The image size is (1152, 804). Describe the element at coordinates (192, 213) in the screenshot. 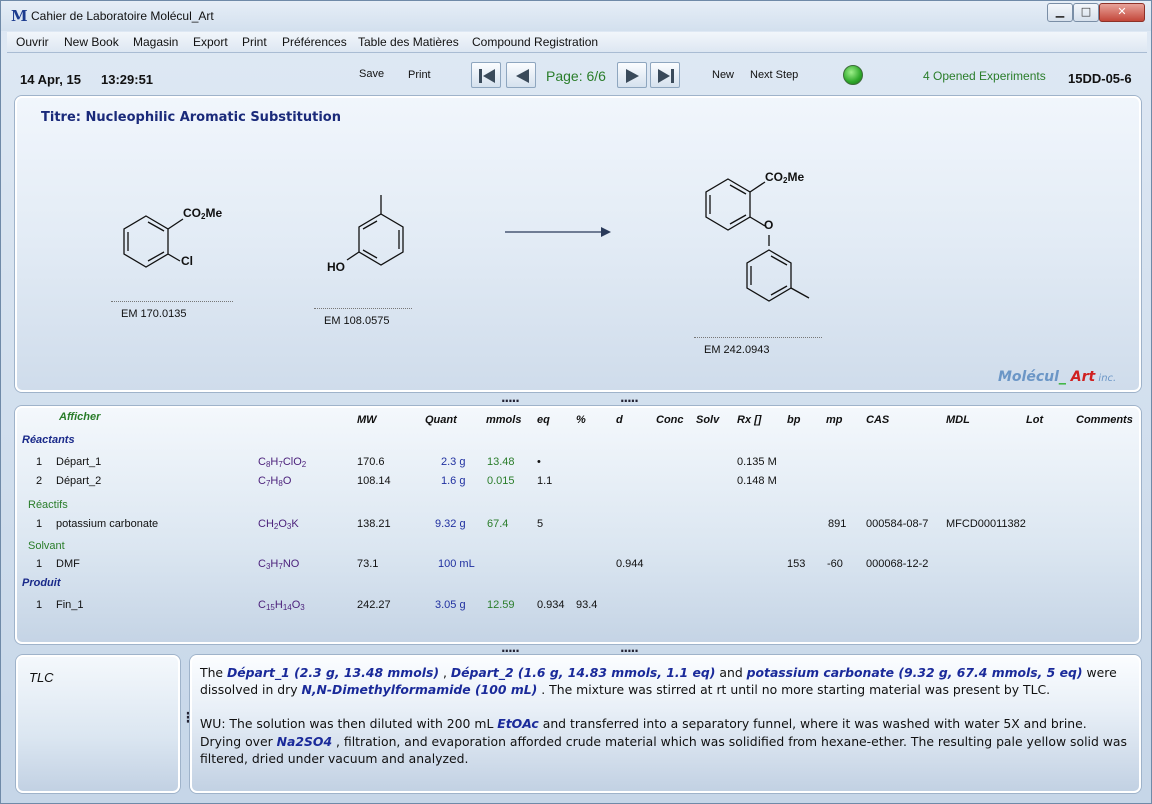

I see `co2me-co: CO` at that location.